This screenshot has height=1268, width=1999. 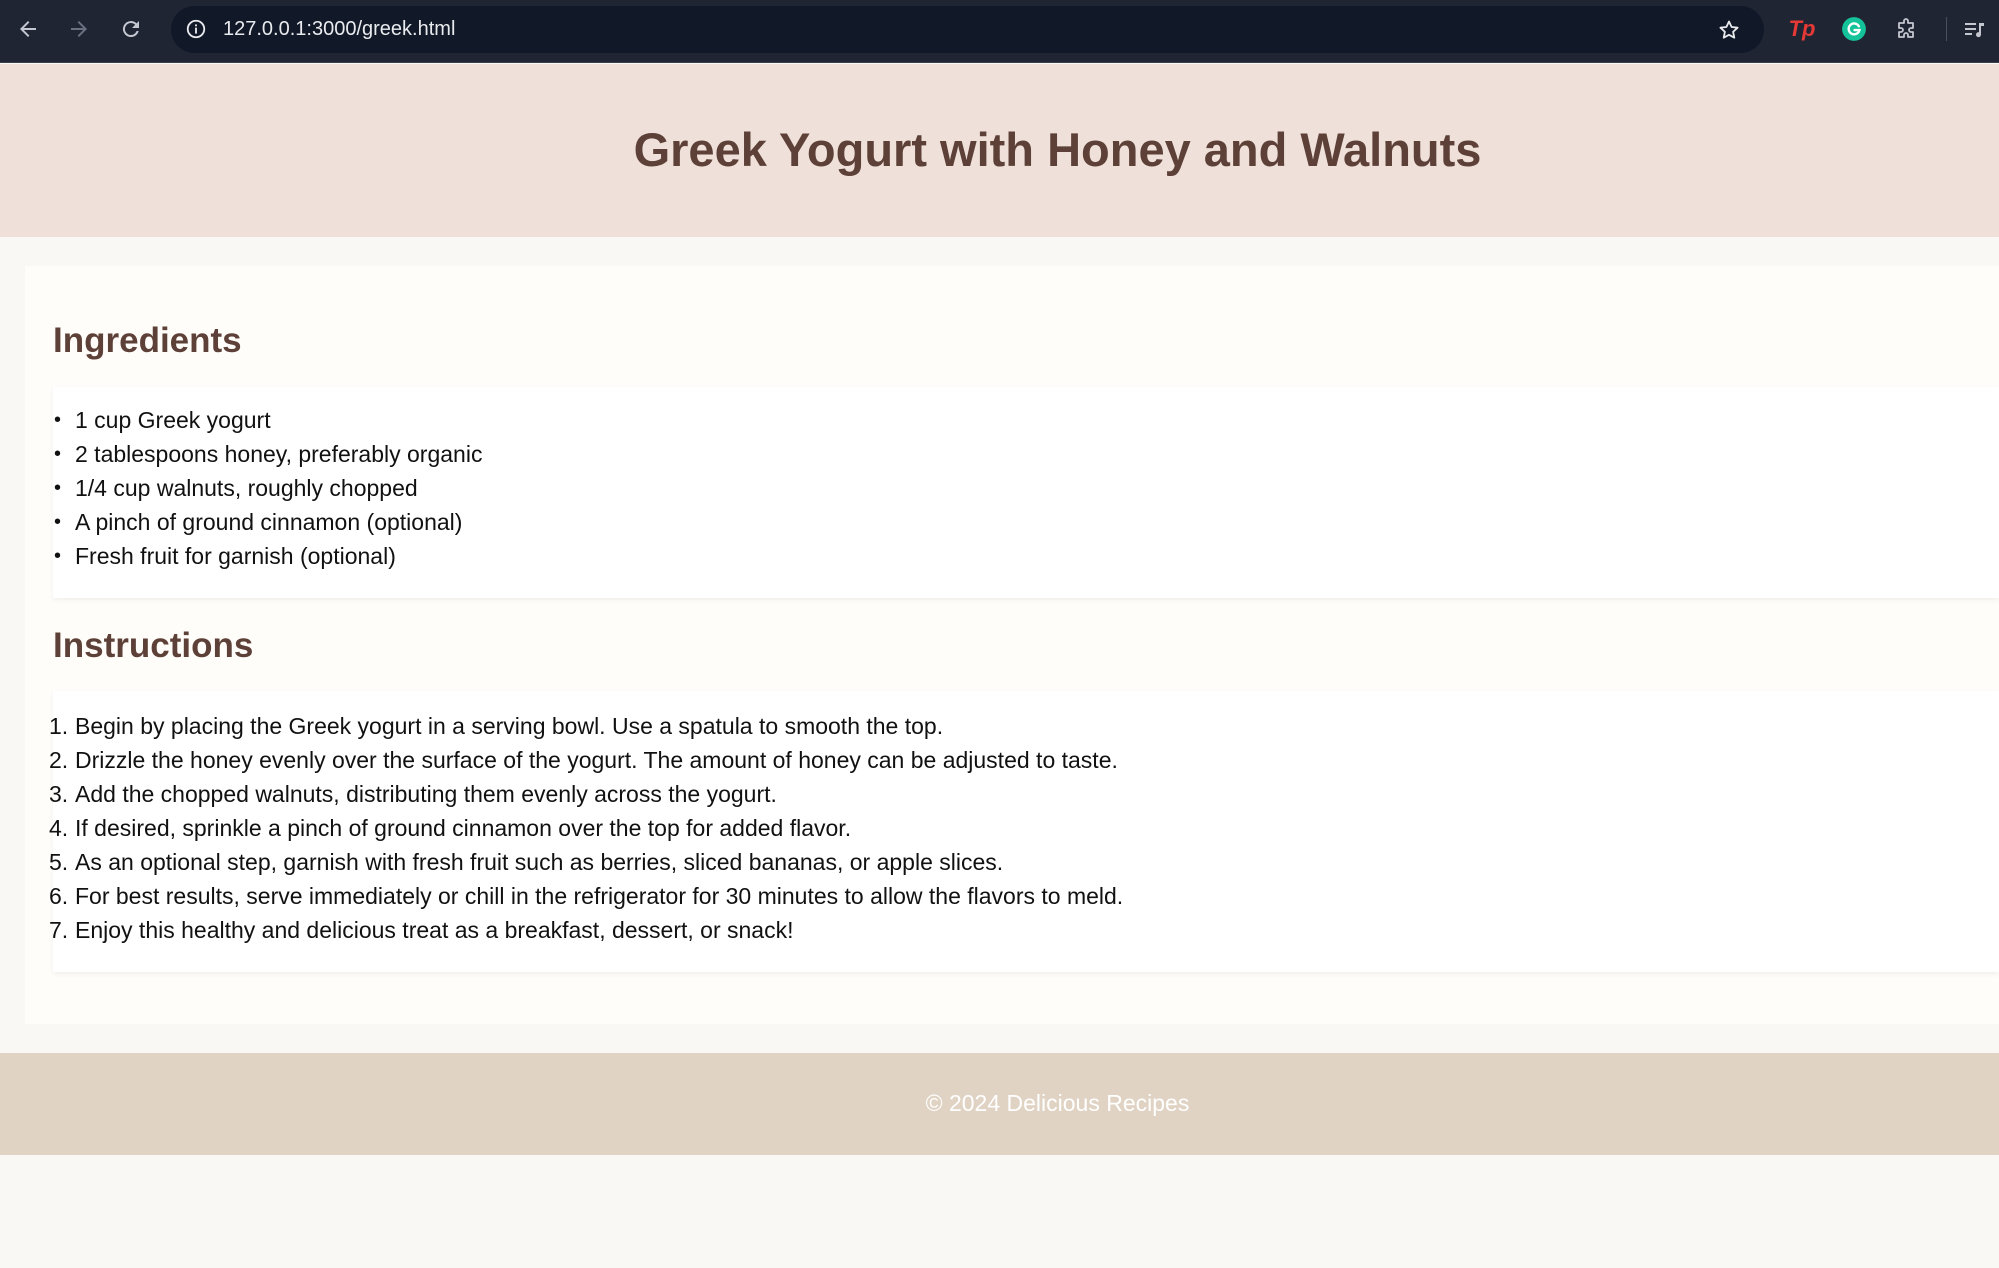 I want to click on extensions-button, so click(x=1906, y=29).